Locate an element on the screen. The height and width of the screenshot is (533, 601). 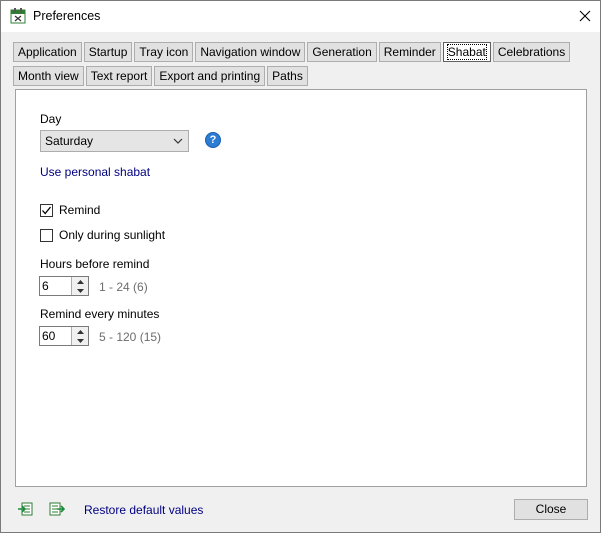
remind-every-minutes-label: Remind every minutes is located at coordinates (100, 314).